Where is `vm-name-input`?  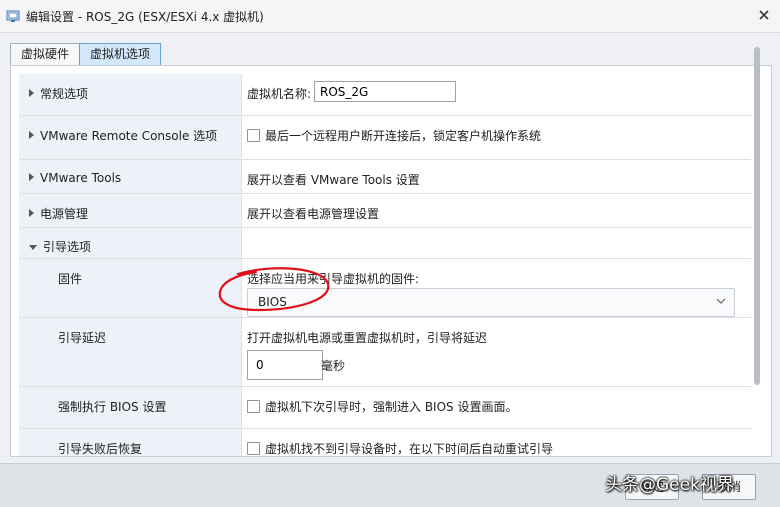
vm-name-input is located at coordinates (385, 91).